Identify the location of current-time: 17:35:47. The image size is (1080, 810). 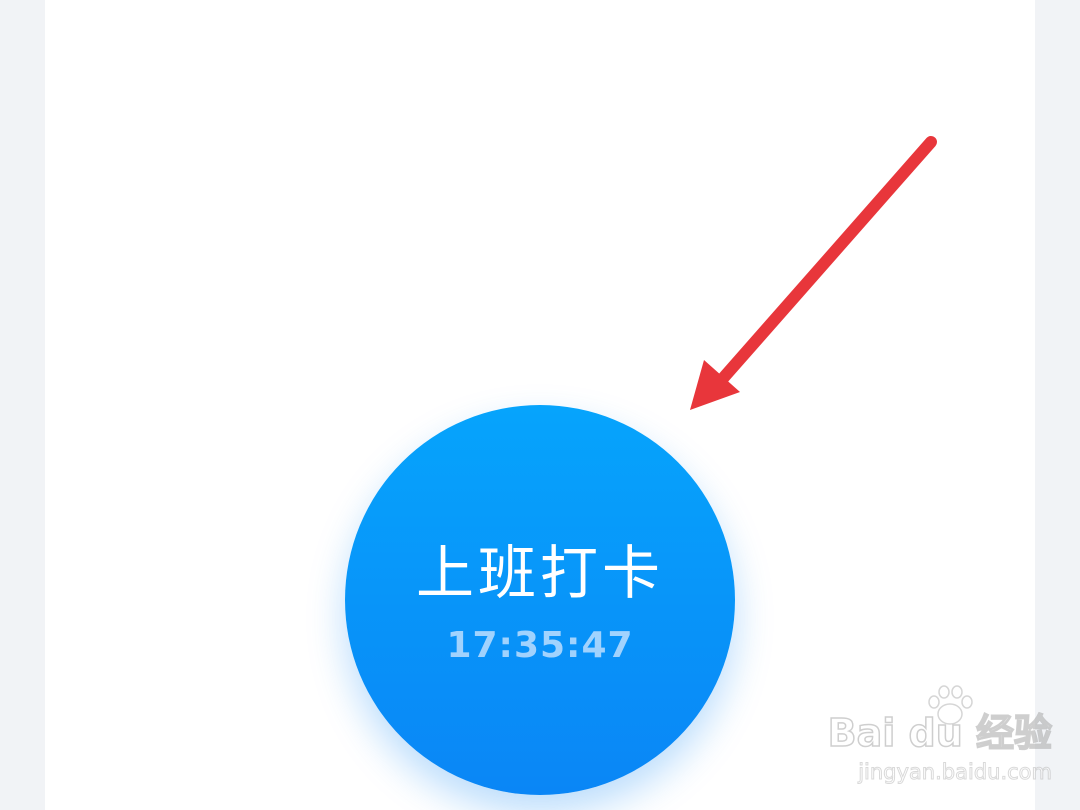
(540, 645).